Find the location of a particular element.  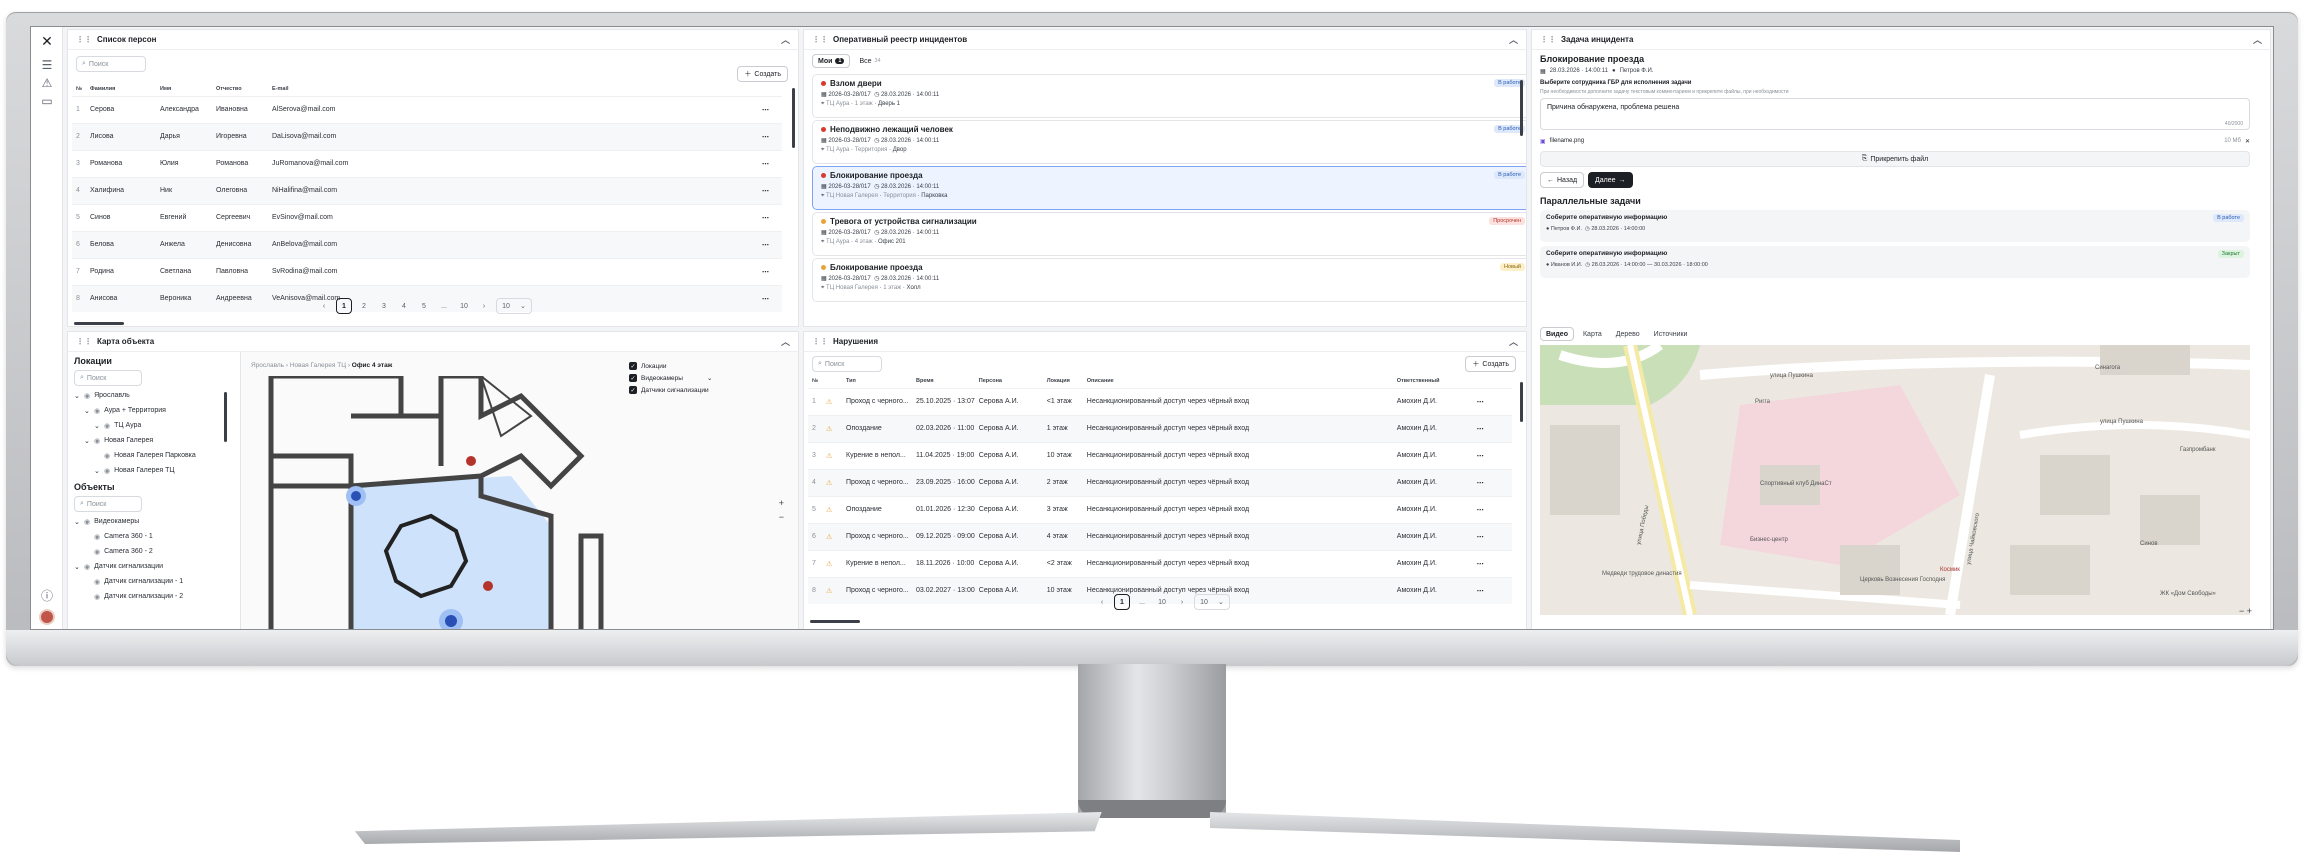

violations-create-button: ＋ Создать is located at coordinates (1490, 364).